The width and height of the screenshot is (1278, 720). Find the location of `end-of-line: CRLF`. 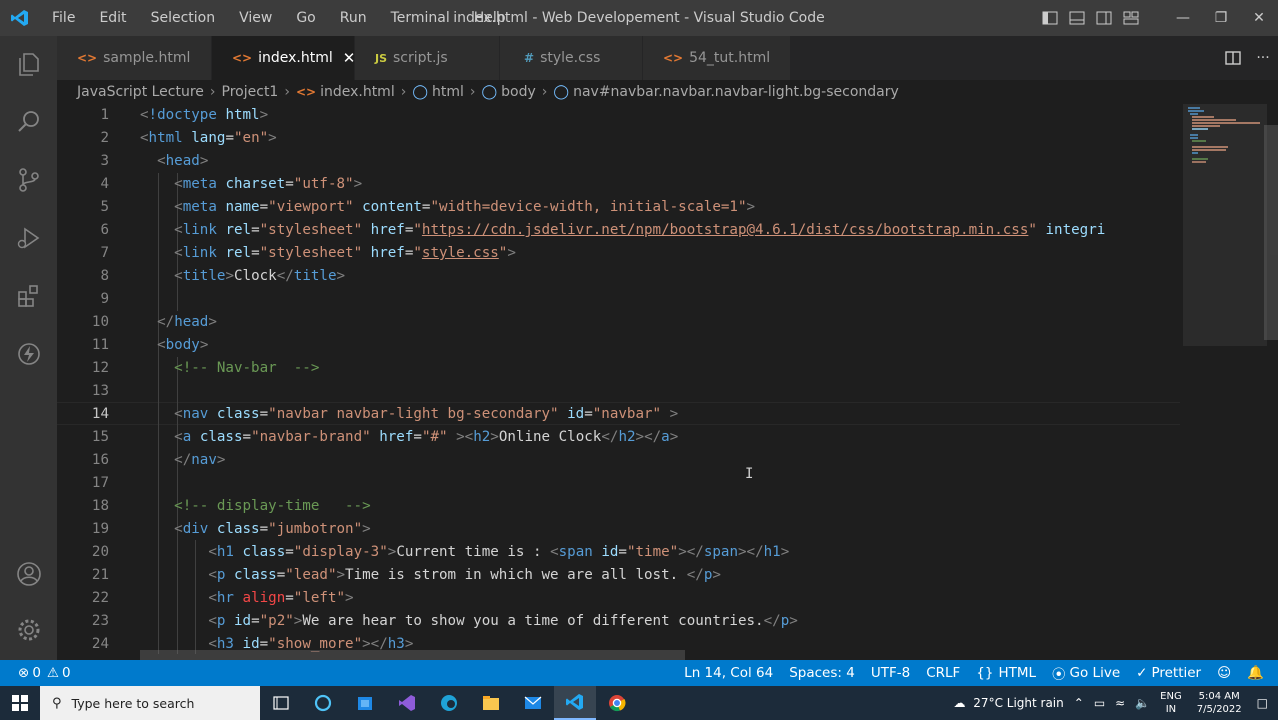

end-of-line: CRLF is located at coordinates (943, 673).